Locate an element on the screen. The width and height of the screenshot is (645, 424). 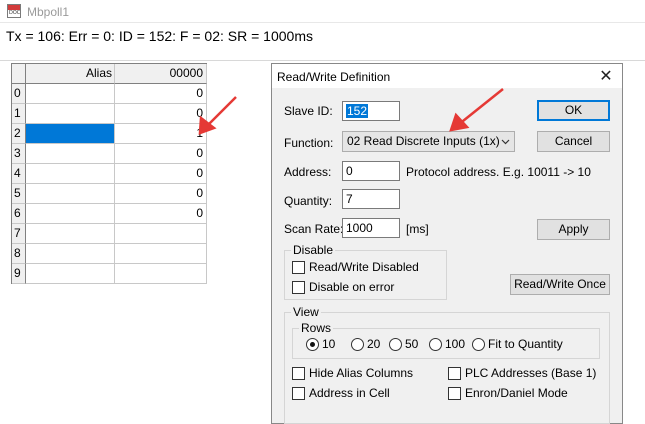
table-row: 7 is located at coordinates (109, 234).